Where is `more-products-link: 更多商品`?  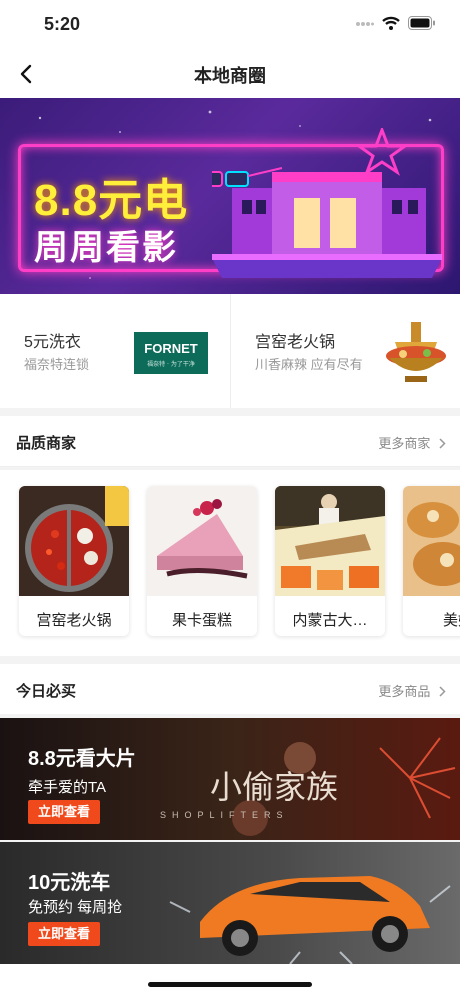 more-products-link: 更多商品 is located at coordinates (412, 690).